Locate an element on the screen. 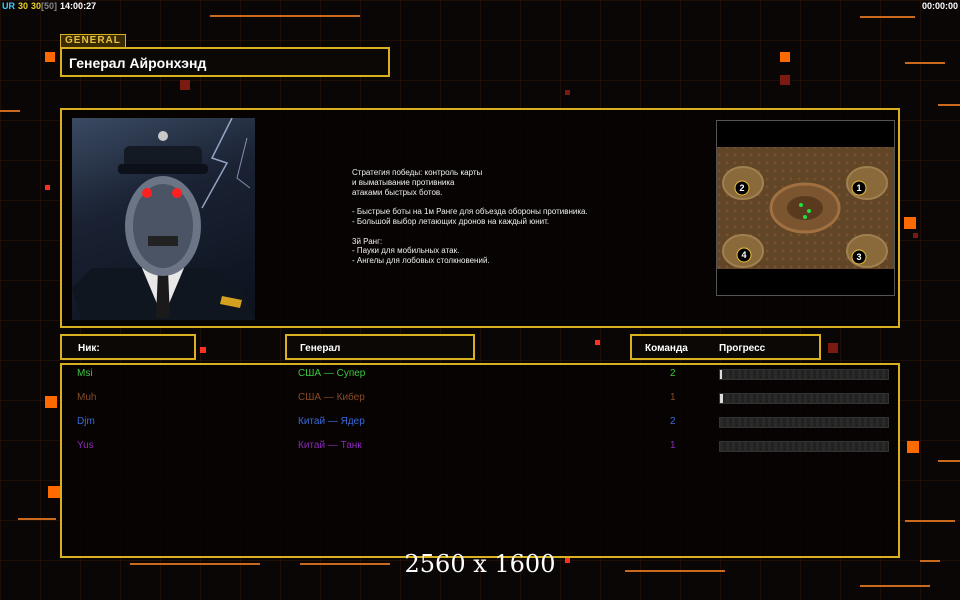 The image size is (960, 600). general-header: Генерал is located at coordinates (320, 348).